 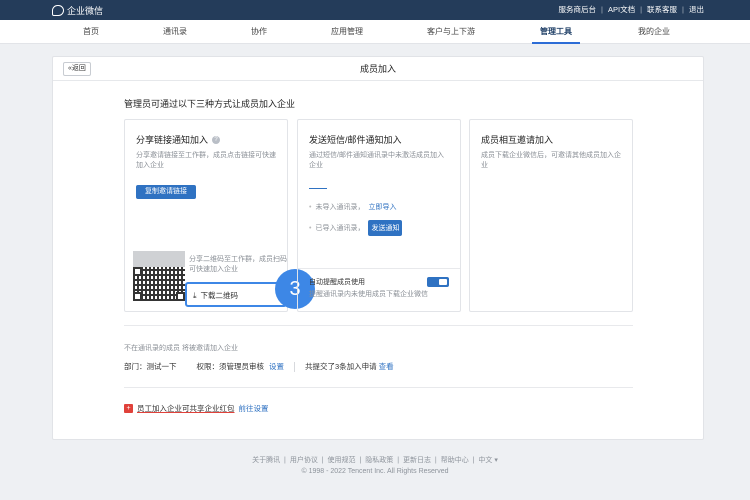 What do you see at coordinates (417, 460) in the screenshot?
I see `footer-changelog-link: 更新日志` at bounding box center [417, 460].